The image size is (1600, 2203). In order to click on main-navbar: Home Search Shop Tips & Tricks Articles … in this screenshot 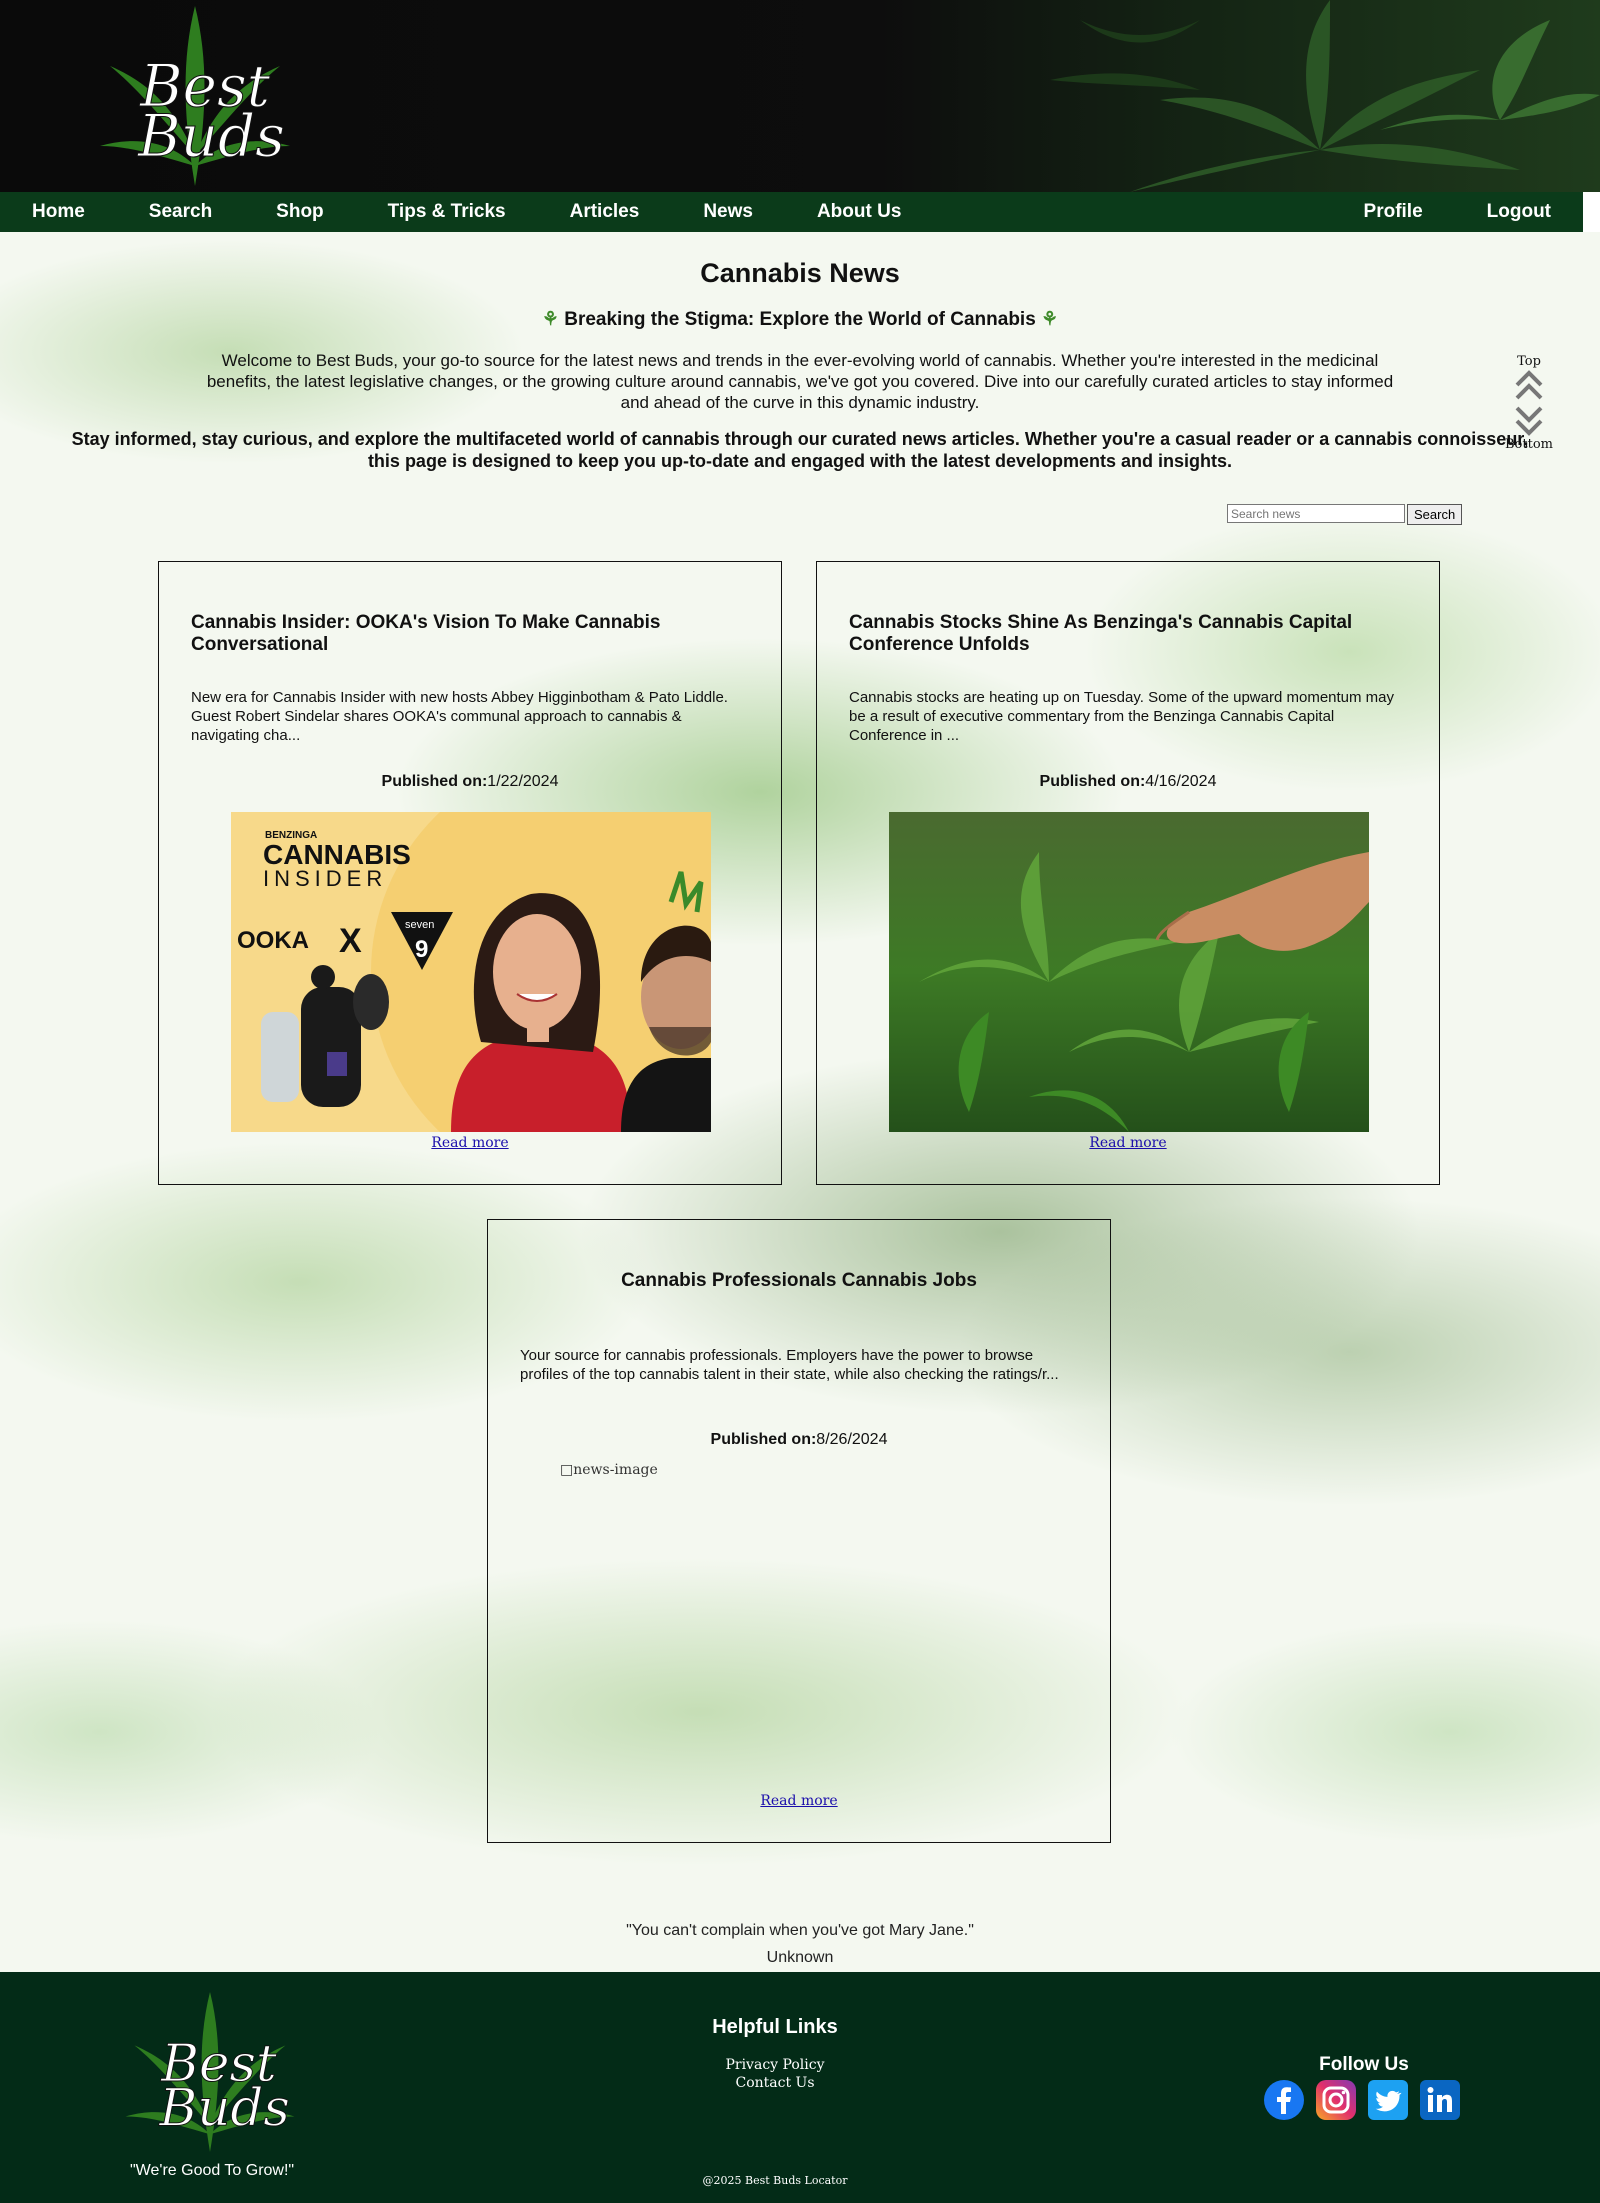, I will do `click(791, 212)`.